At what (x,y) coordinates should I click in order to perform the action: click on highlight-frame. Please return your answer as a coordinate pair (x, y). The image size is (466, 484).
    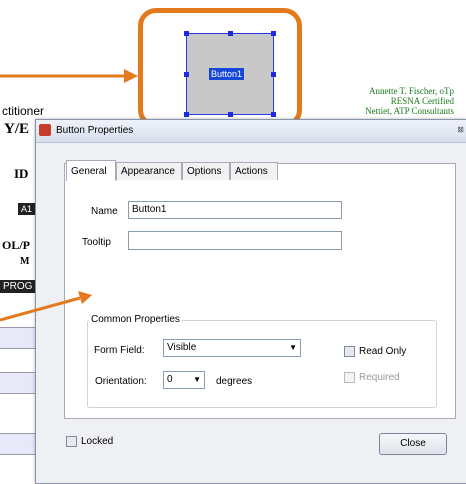
    Looking at the image, I should click on (220, 68).